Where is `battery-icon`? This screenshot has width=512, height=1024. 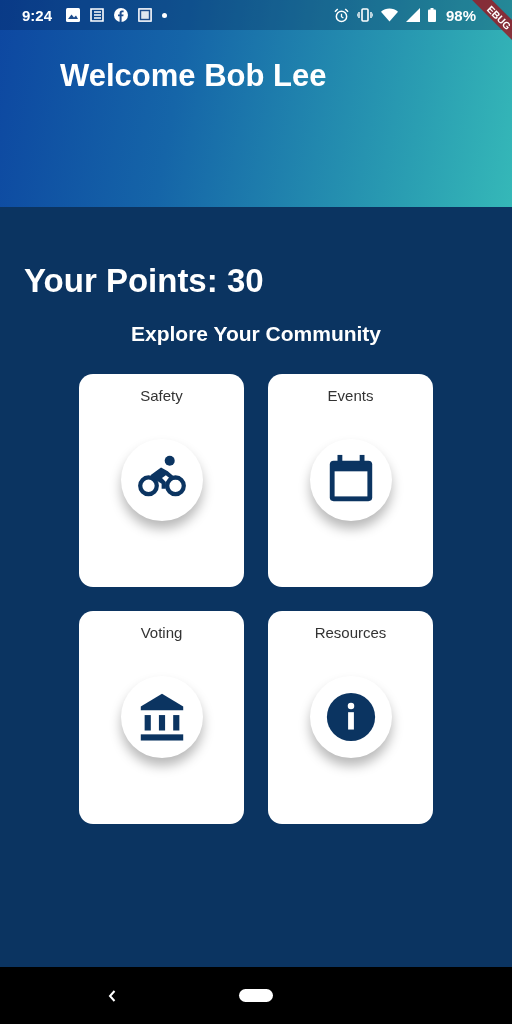 battery-icon is located at coordinates (431, 15).